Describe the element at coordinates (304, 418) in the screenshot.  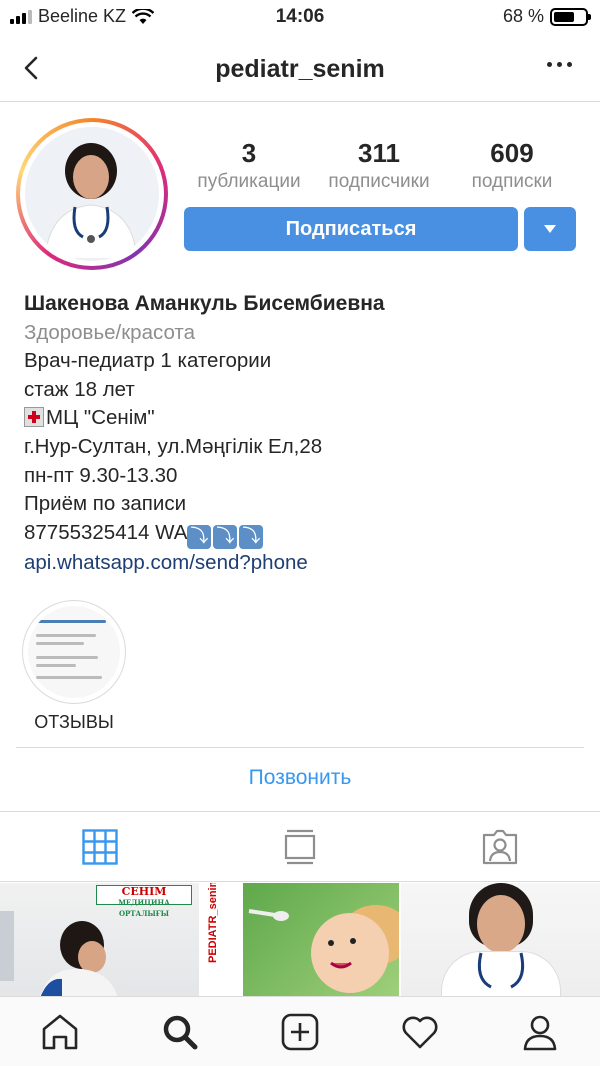
I see `bio-line-3-row: МЦ "Сенім"` at that location.